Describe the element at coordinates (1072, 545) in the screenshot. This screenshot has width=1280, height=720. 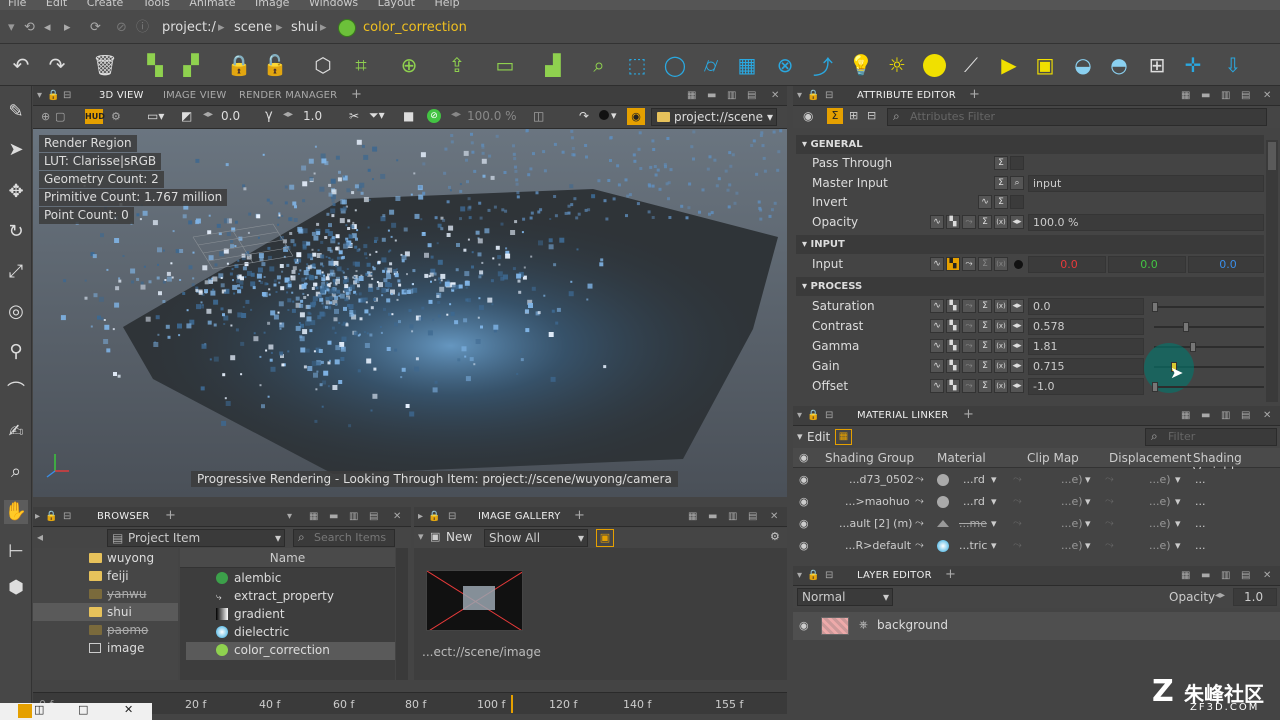
I see `clip-map-cell: ...e)` at that location.